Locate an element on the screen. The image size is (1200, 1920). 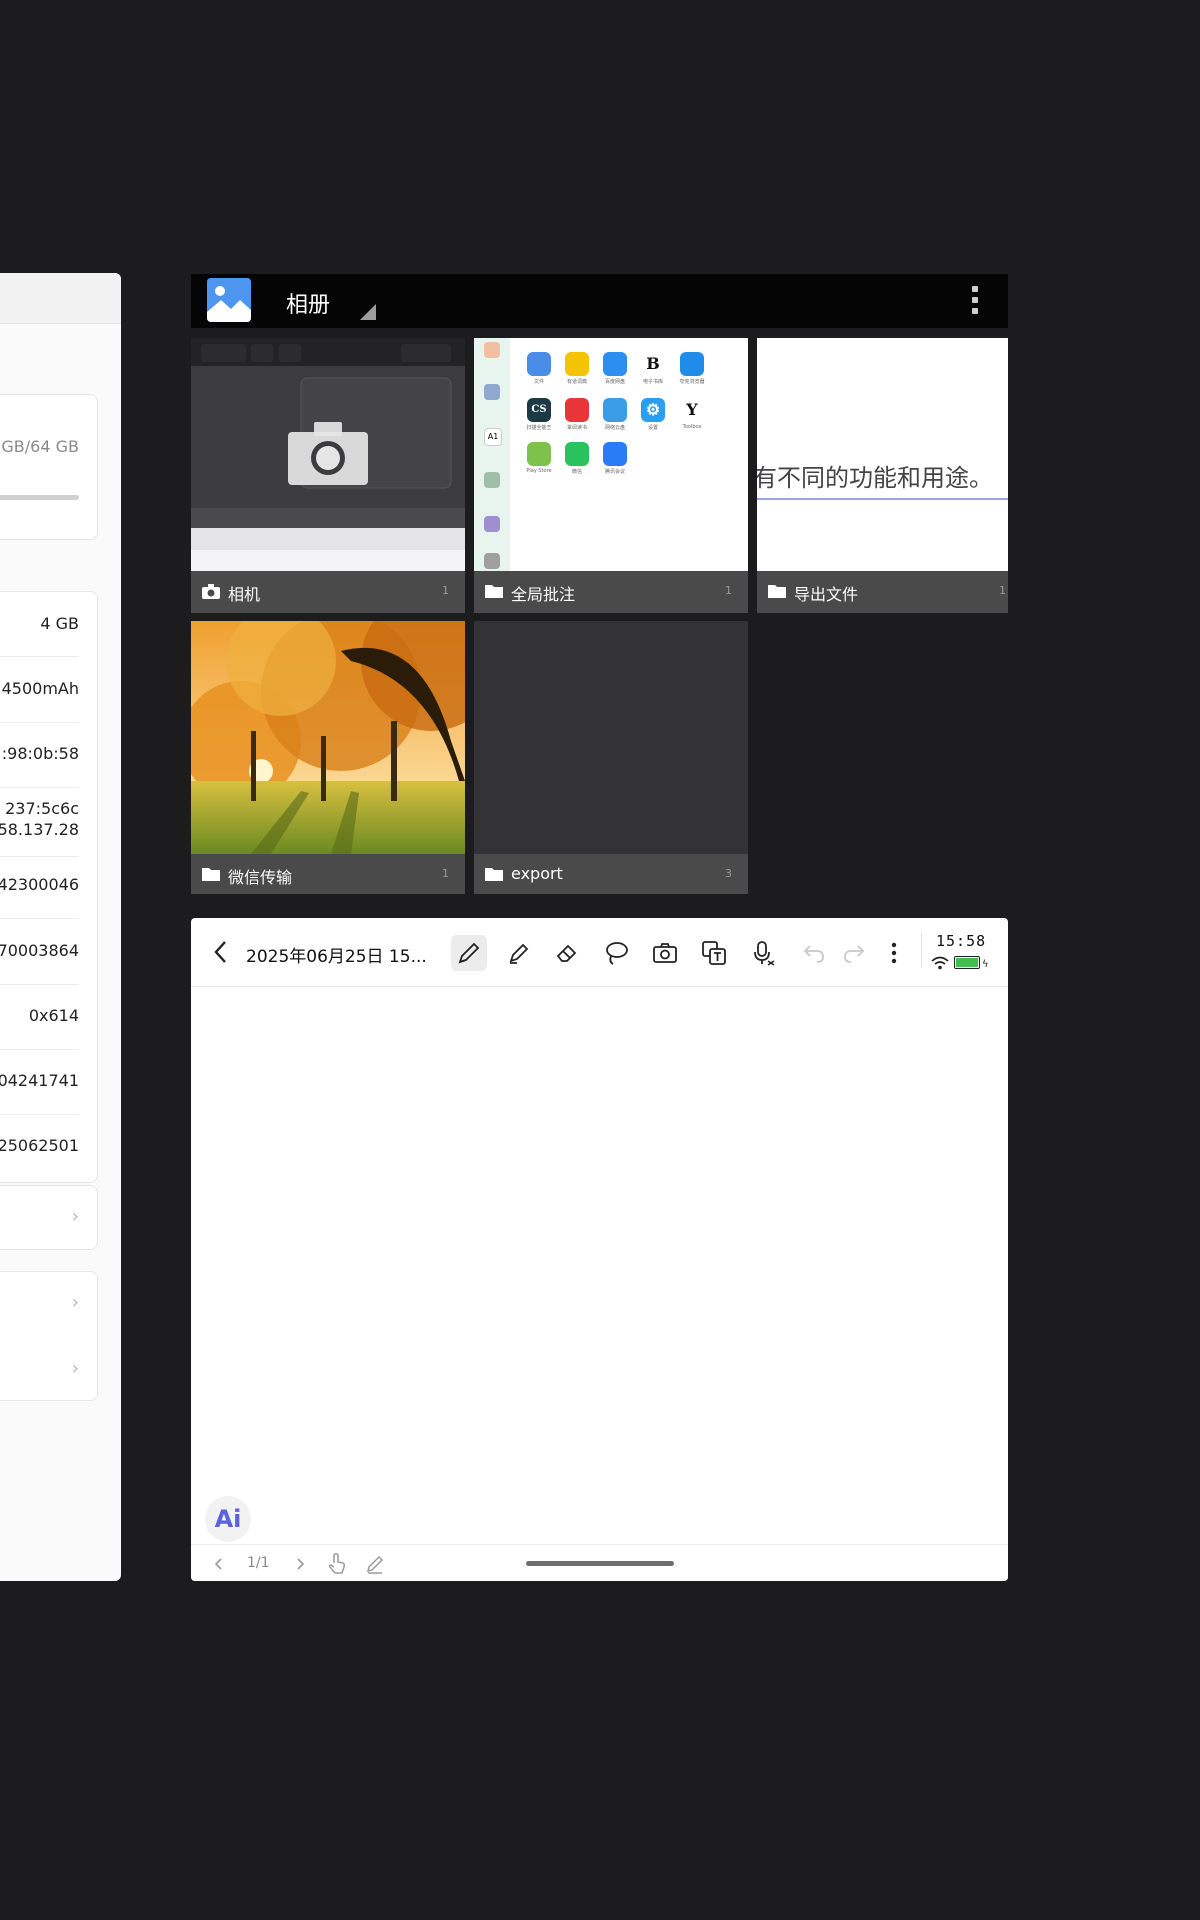
gallery-title: 相册 is located at coordinates (308, 303).